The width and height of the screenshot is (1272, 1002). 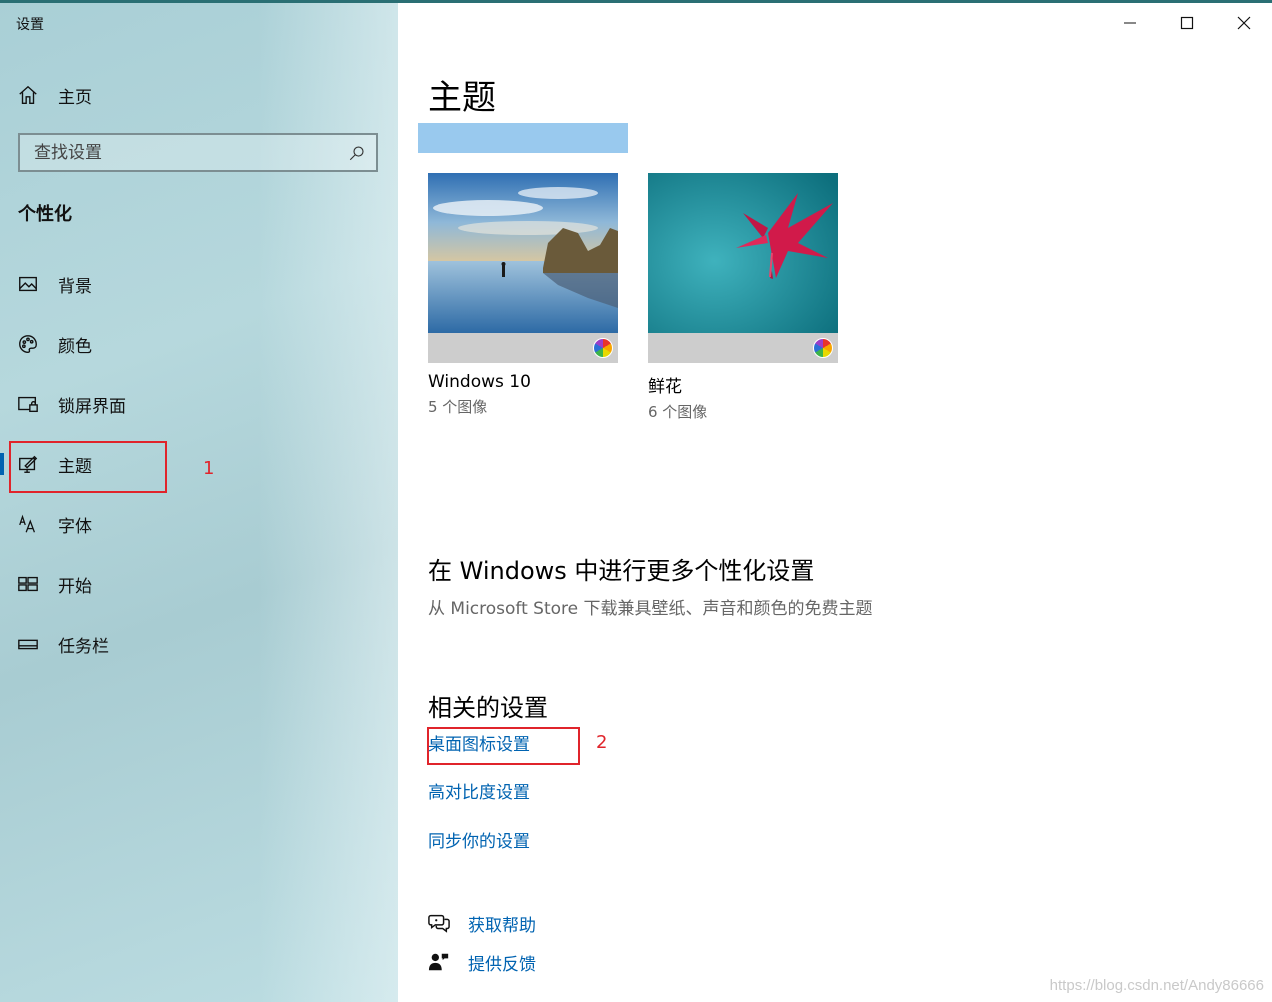 What do you see at coordinates (188, 152) in the screenshot?
I see `search-input` at bounding box center [188, 152].